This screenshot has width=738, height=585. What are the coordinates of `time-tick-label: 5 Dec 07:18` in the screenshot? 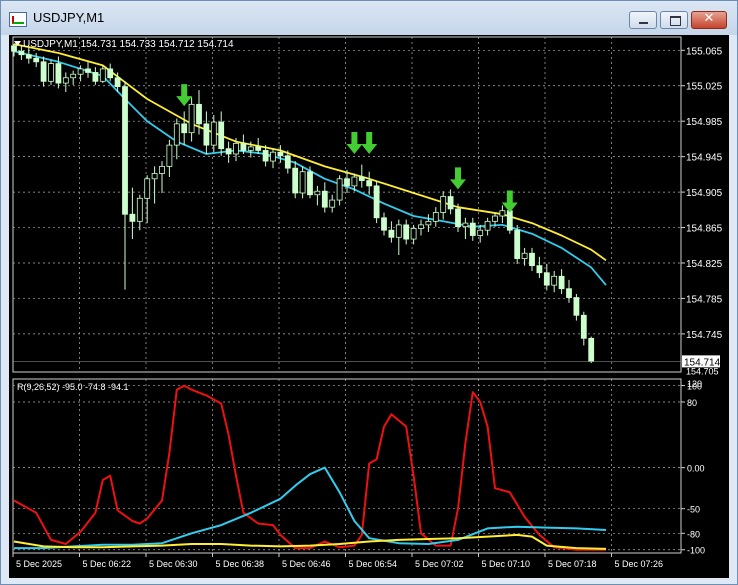 It's located at (572, 564).